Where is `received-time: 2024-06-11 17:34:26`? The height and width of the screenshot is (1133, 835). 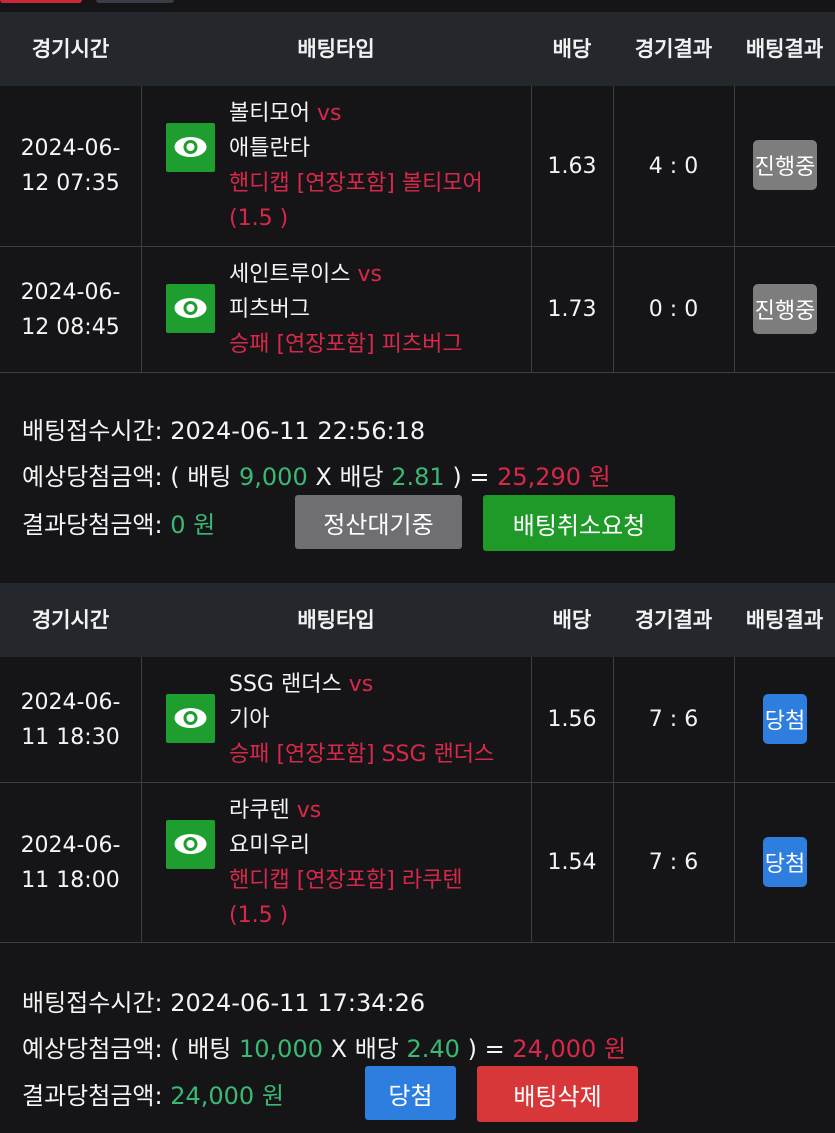 received-time: 2024-06-11 17:34:26 is located at coordinates (298, 1003).